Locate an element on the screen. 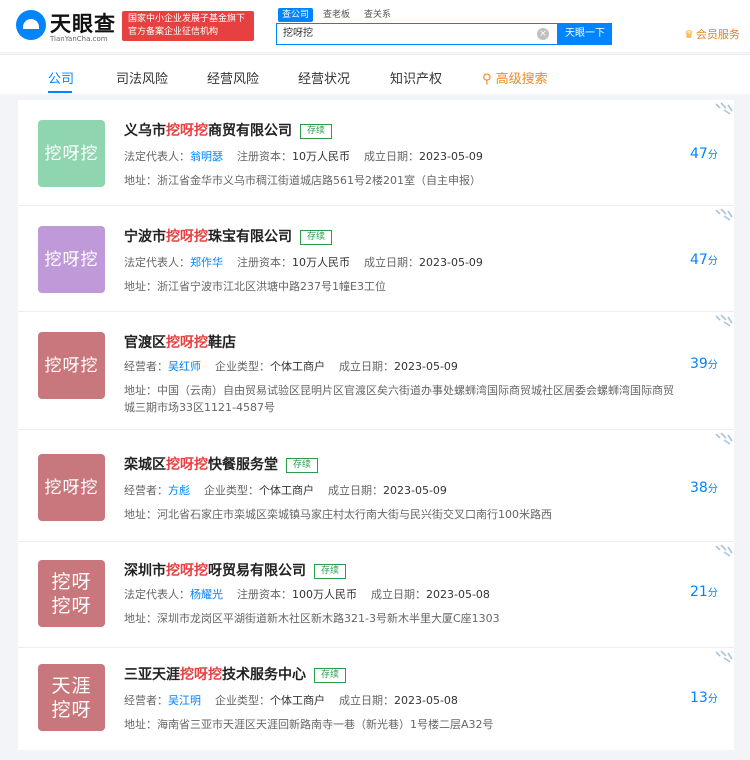 This screenshot has width=750, height=760. nav-tab-operating-status: 经营状况 is located at coordinates (324, 77).